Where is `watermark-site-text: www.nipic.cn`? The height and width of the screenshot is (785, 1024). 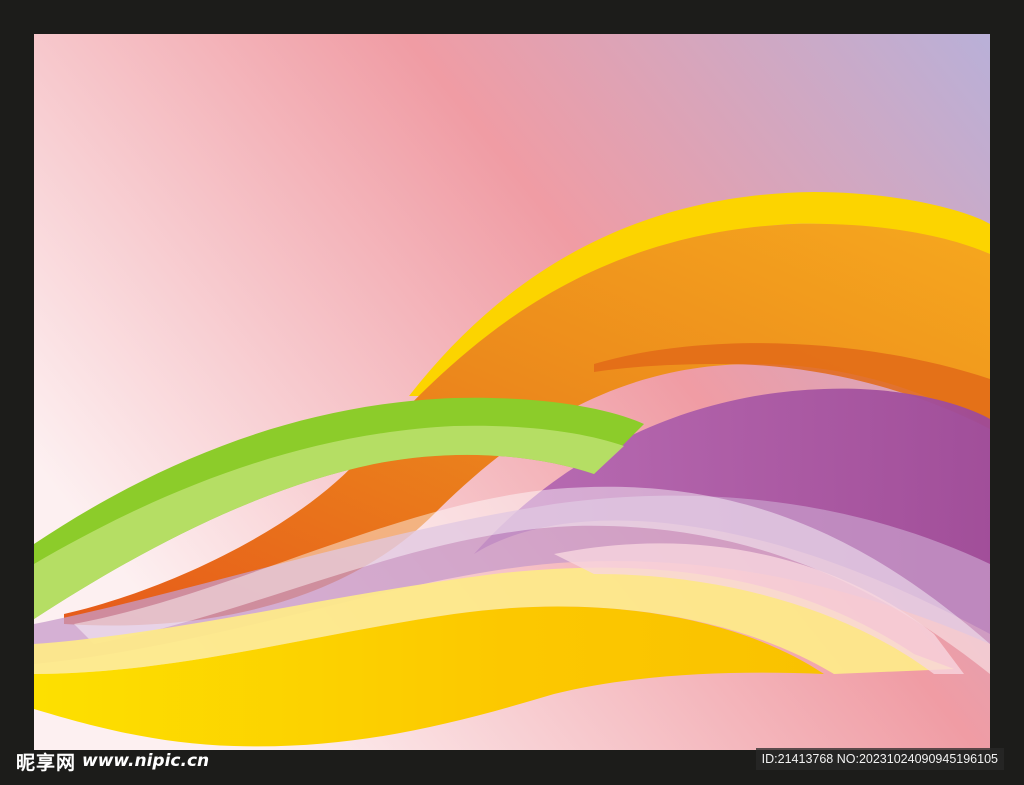
watermark-site-text: www.nipic.cn is located at coordinates (146, 761).